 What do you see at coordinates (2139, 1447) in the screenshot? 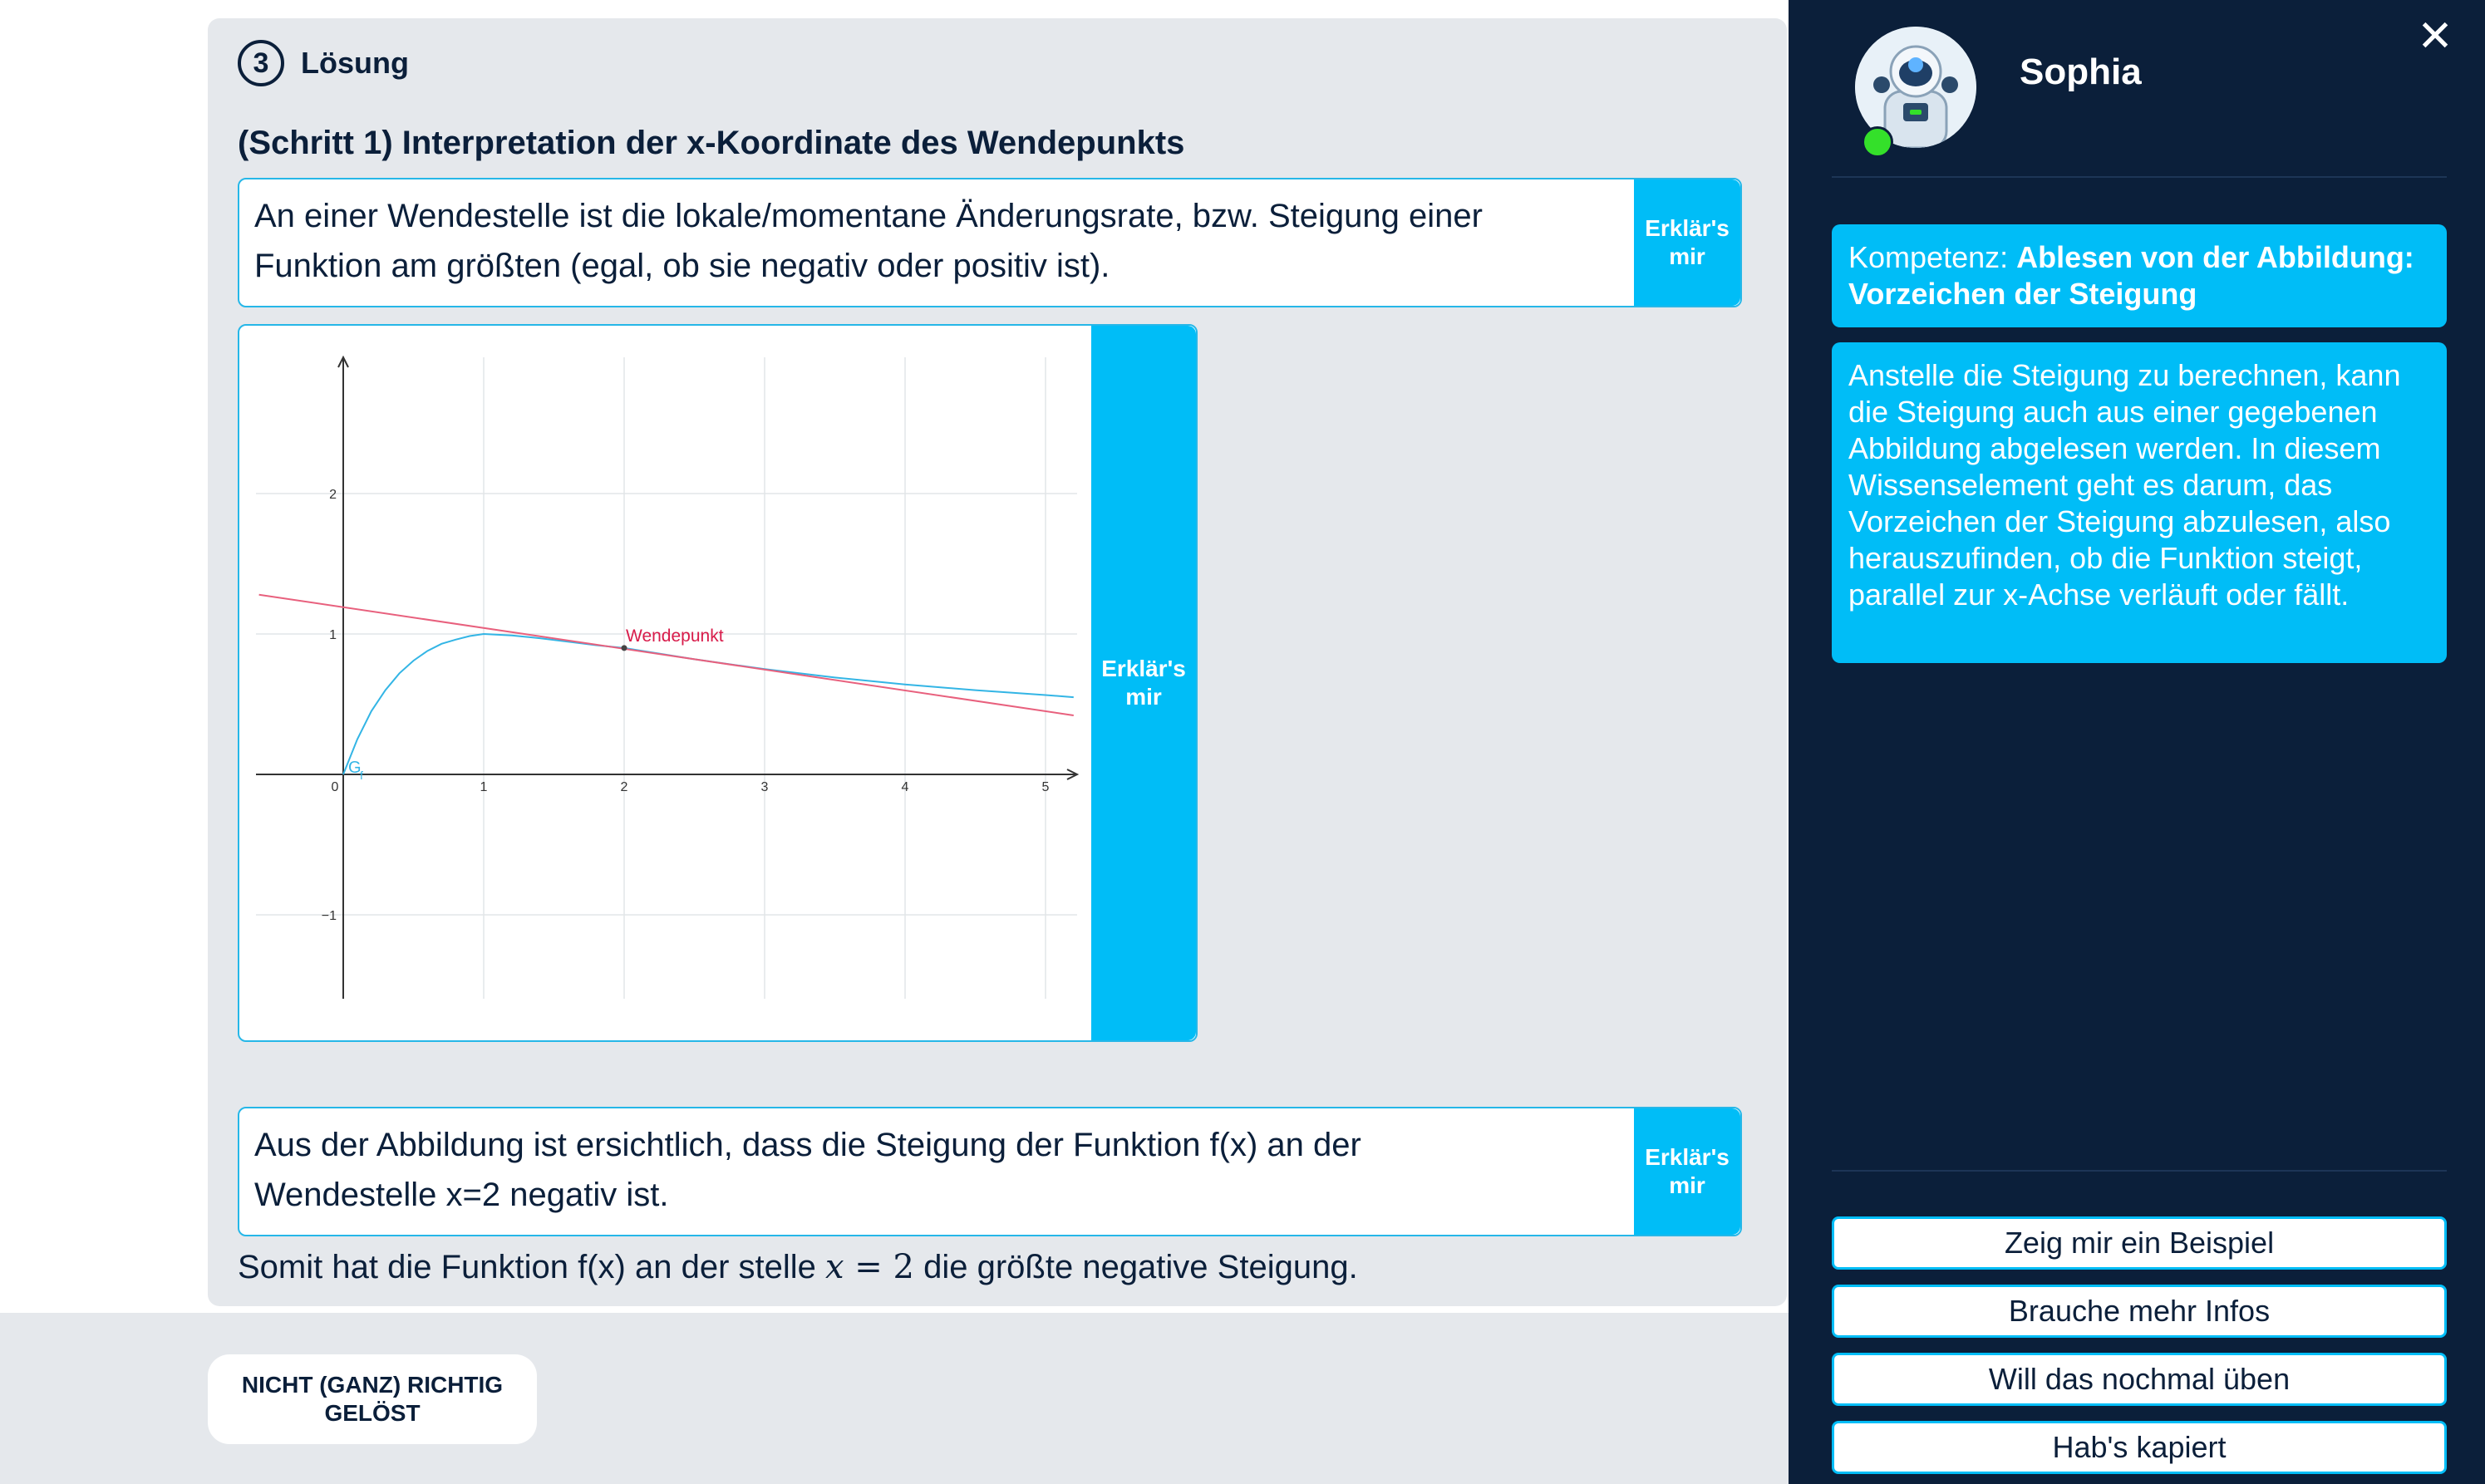
I see `understood-button: Hab's kapiert` at bounding box center [2139, 1447].